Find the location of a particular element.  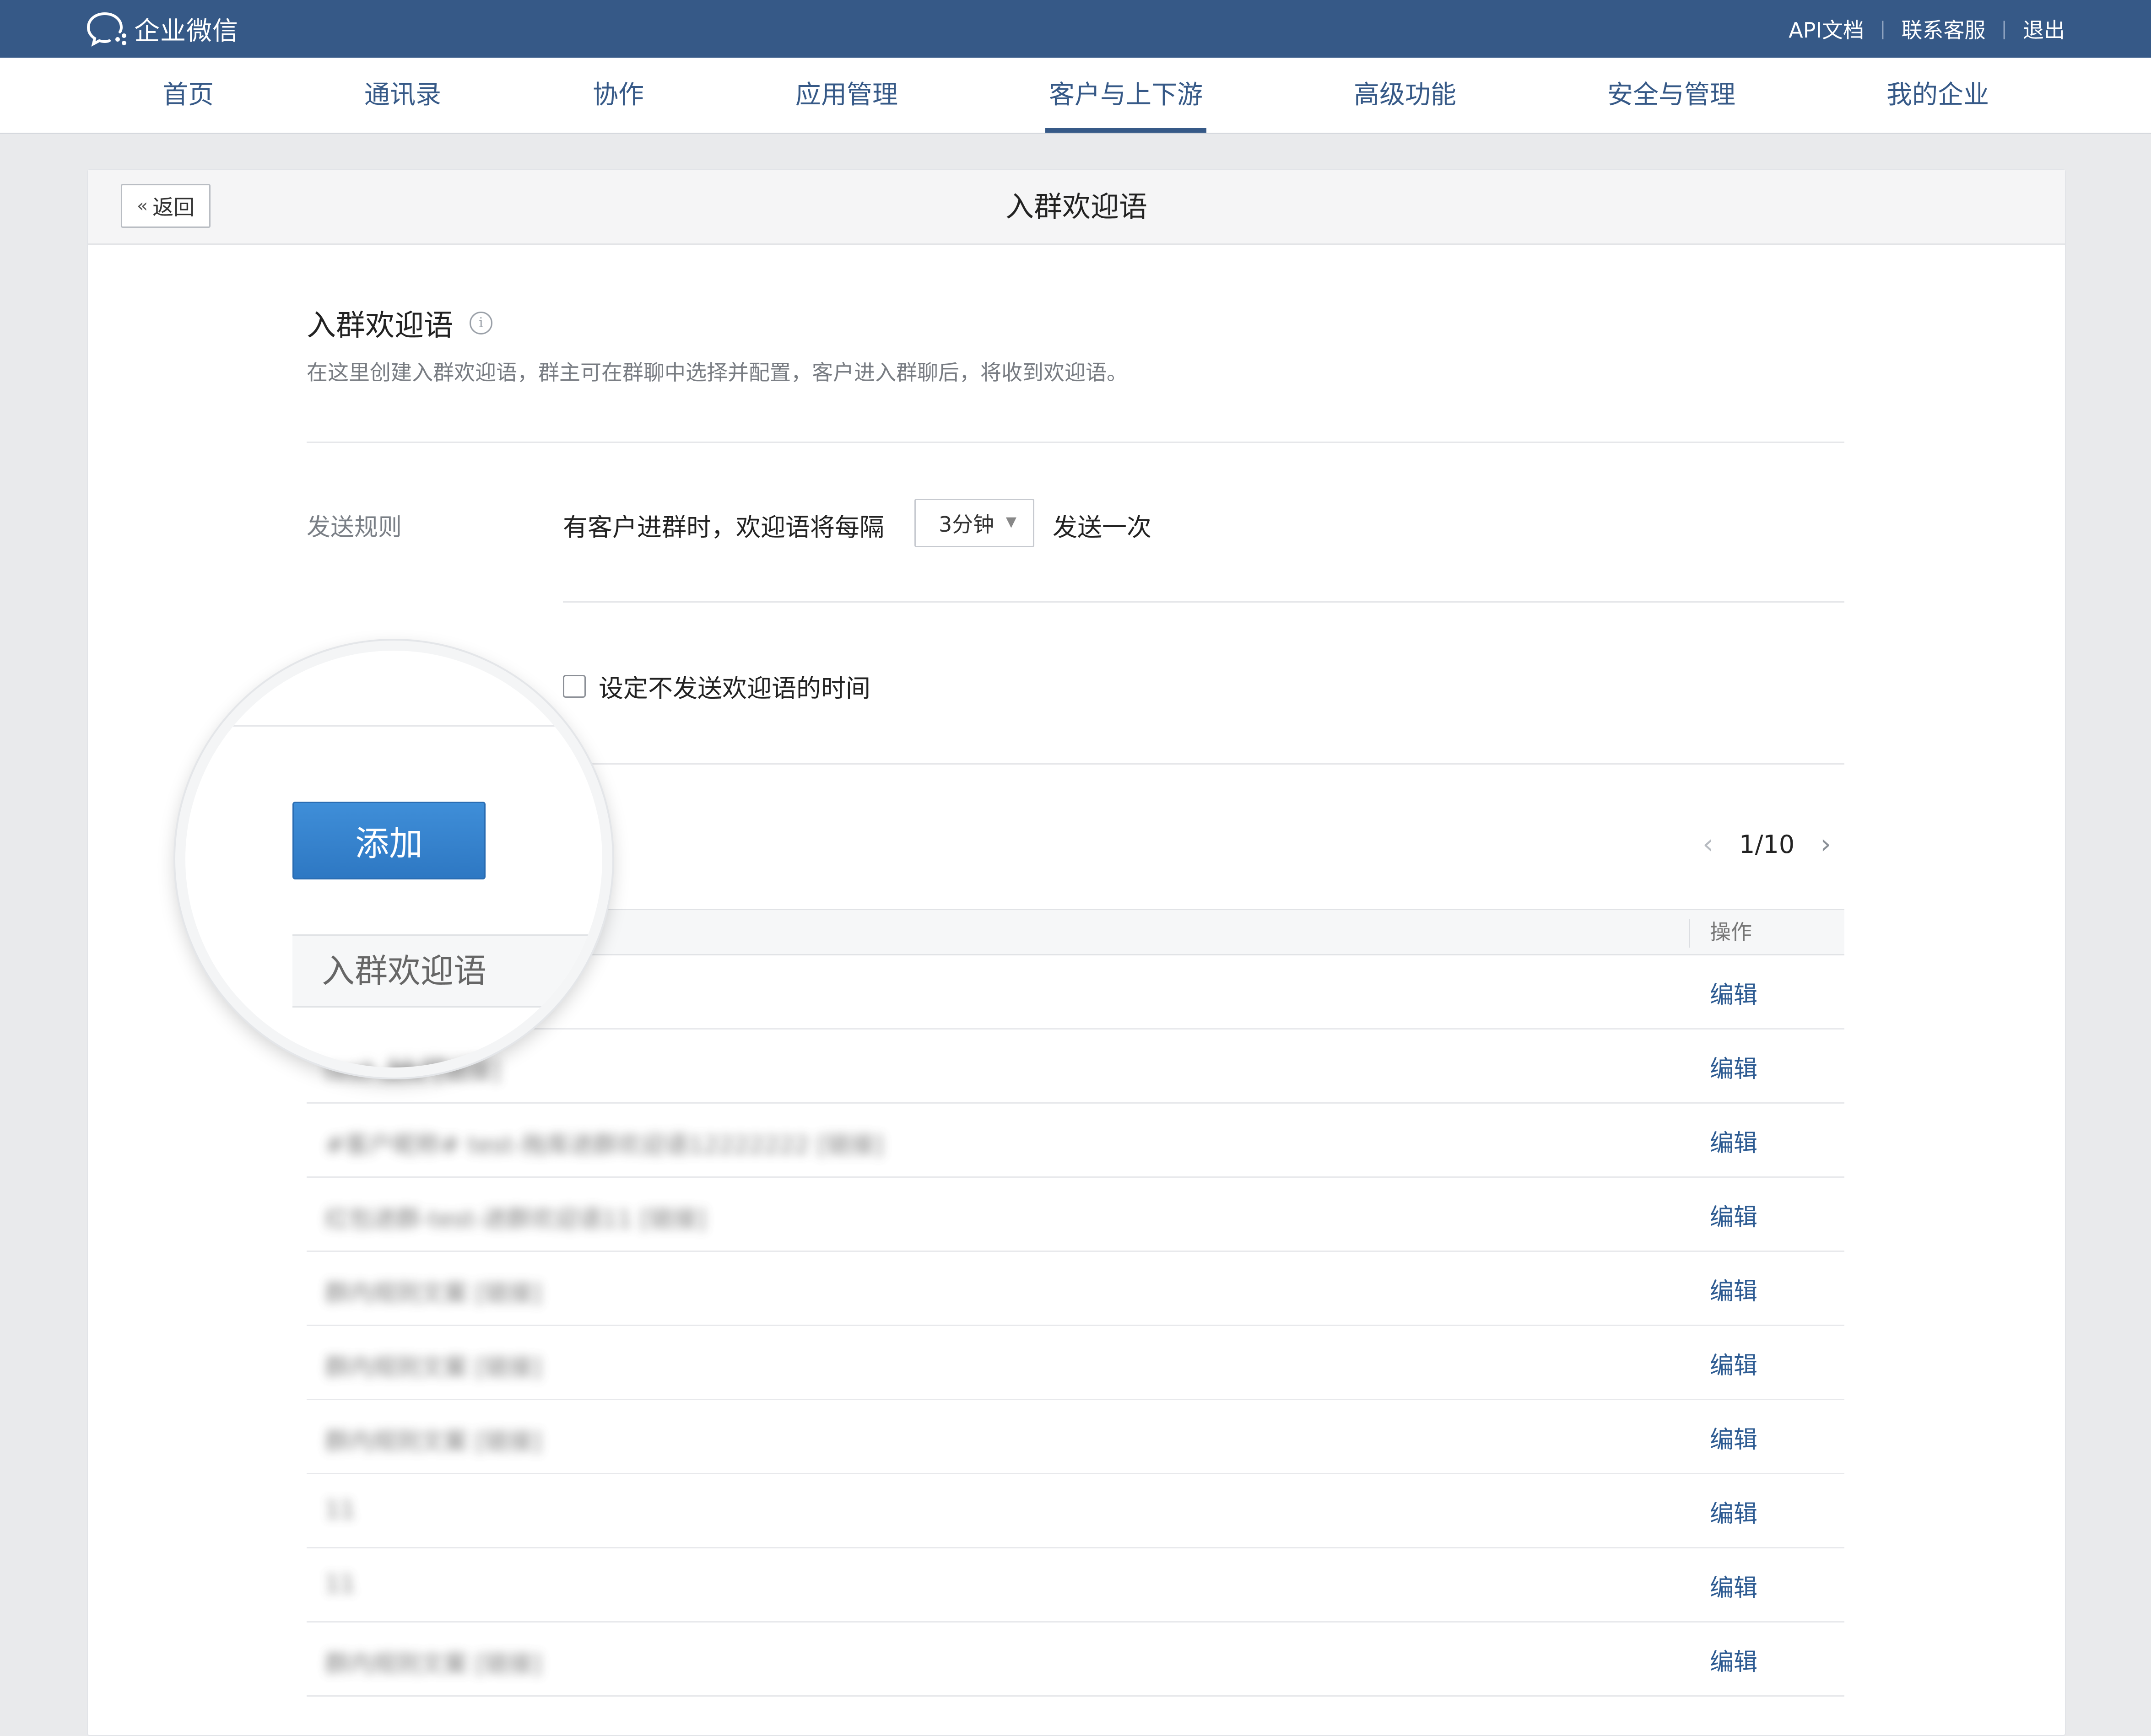

row-name: 红包进群-test-进群欢迎语11 [链接] is located at coordinates (515, 1220).